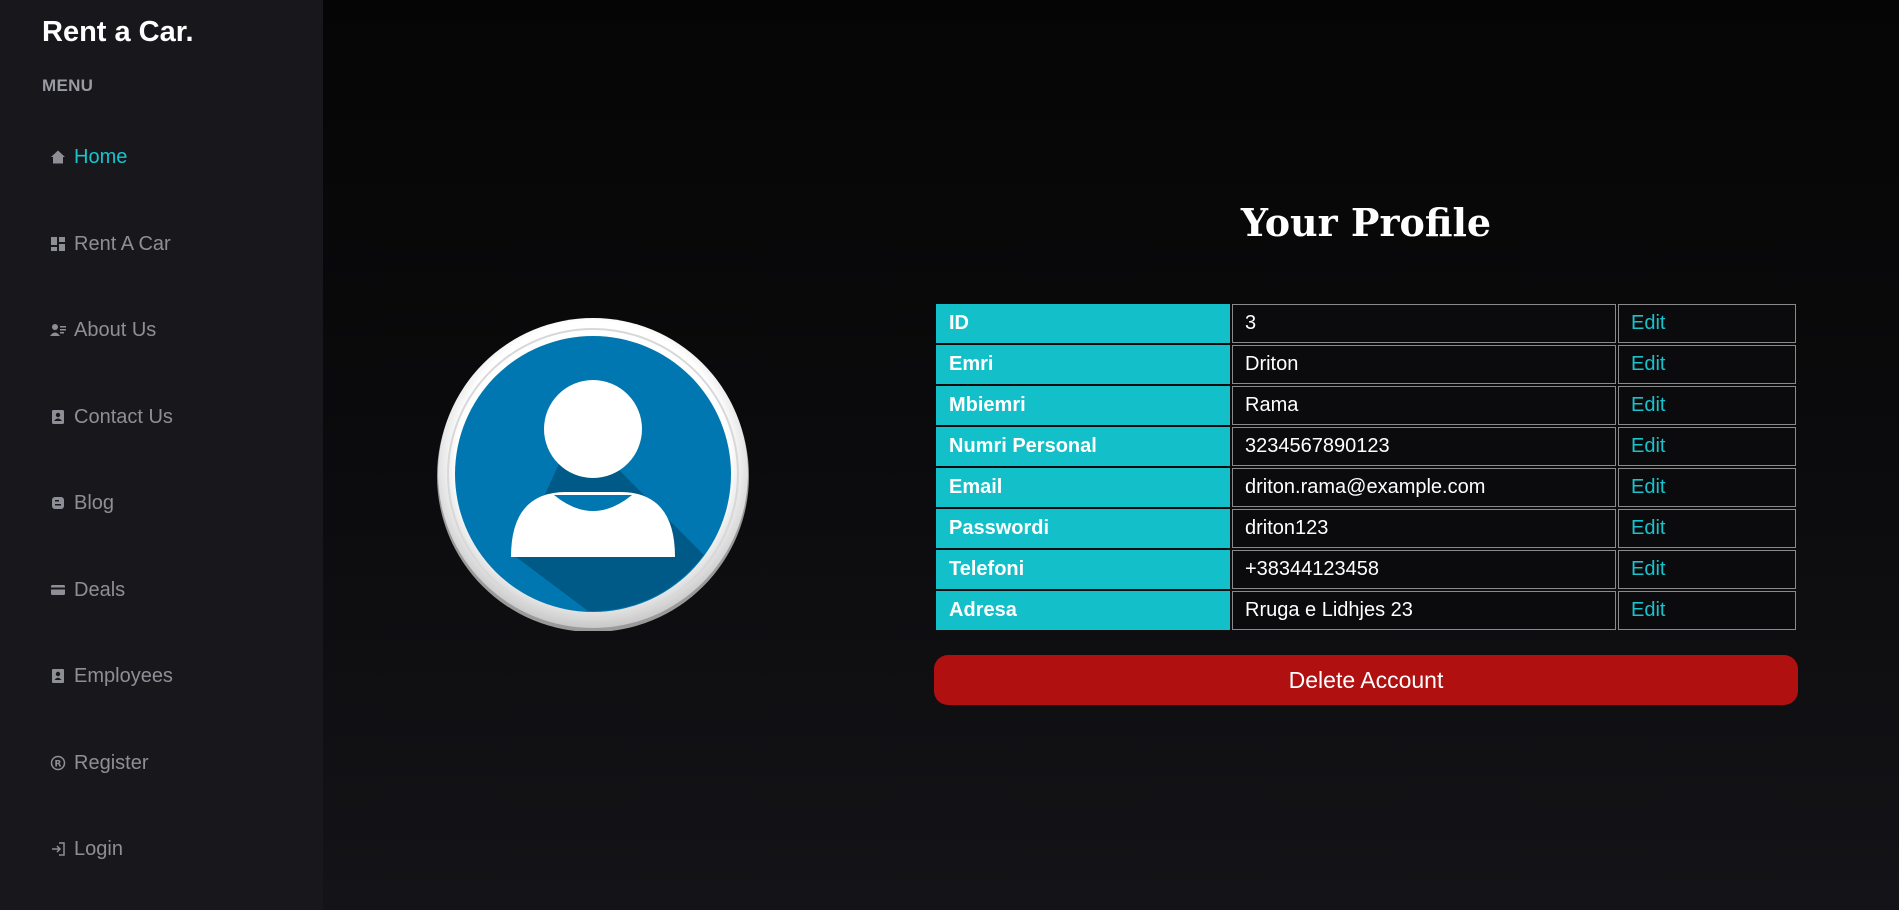 This screenshot has height=910, width=1899. Describe the element at coordinates (1083, 487) in the screenshot. I see `field-label: Email` at that location.